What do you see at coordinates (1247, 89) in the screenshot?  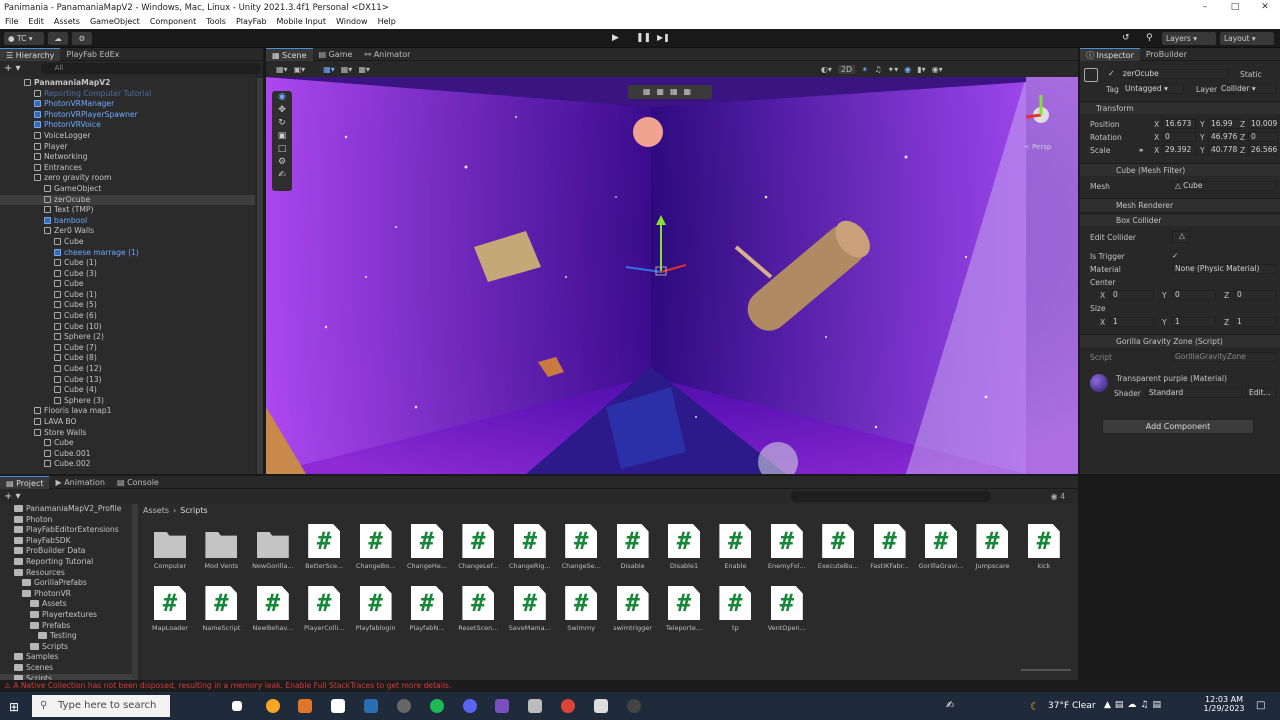 I see `layer-dropdown: Collider ▾` at bounding box center [1247, 89].